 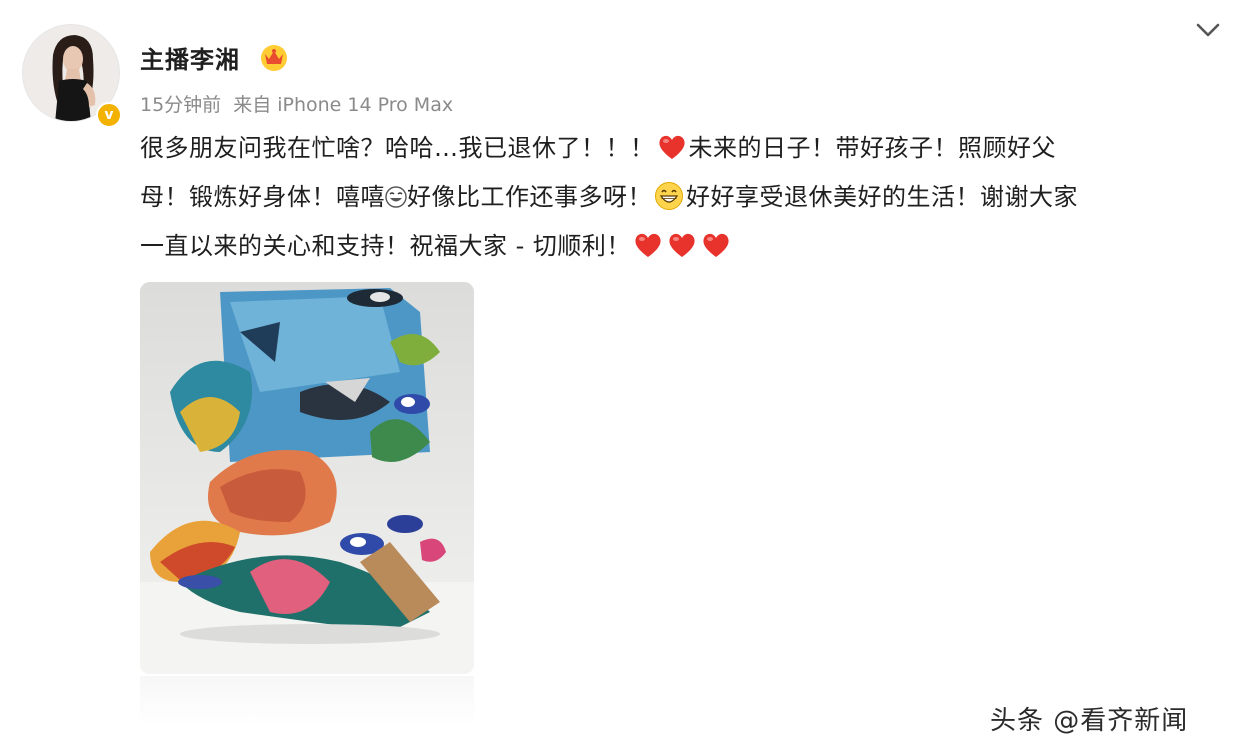 What do you see at coordinates (385, 246) in the screenshot?
I see `content-segment-6: 一直以来的关心和支持！祝福大家 - 切顺利！` at bounding box center [385, 246].